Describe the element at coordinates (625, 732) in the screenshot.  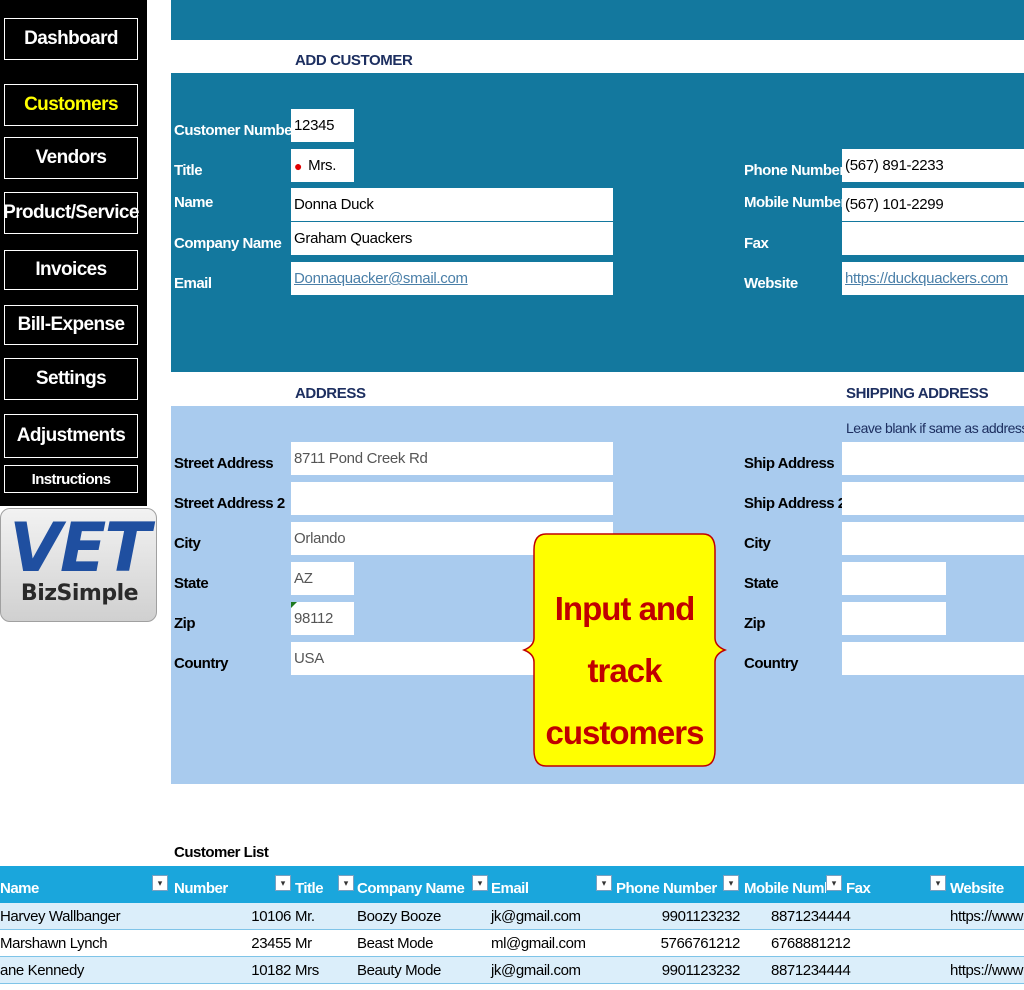
I see `callout-line-3: customers` at that location.